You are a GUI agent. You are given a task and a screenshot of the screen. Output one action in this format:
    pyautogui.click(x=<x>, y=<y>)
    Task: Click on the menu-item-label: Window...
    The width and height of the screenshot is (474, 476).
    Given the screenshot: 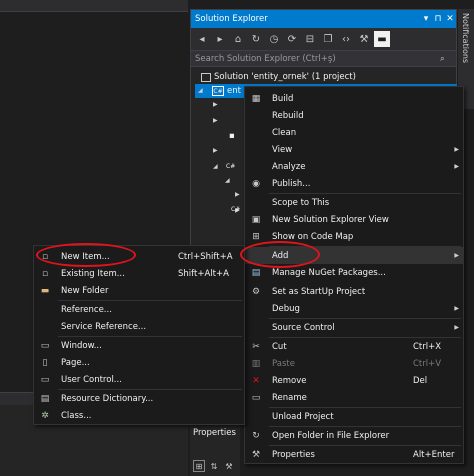 What is the action you would take?
    pyautogui.click(x=81, y=345)
    